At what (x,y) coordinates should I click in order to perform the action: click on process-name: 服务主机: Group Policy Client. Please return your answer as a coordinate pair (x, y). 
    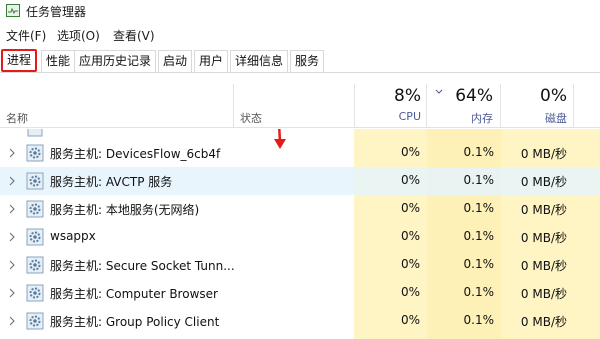
    Looking at the image, I should click on (135, 322).